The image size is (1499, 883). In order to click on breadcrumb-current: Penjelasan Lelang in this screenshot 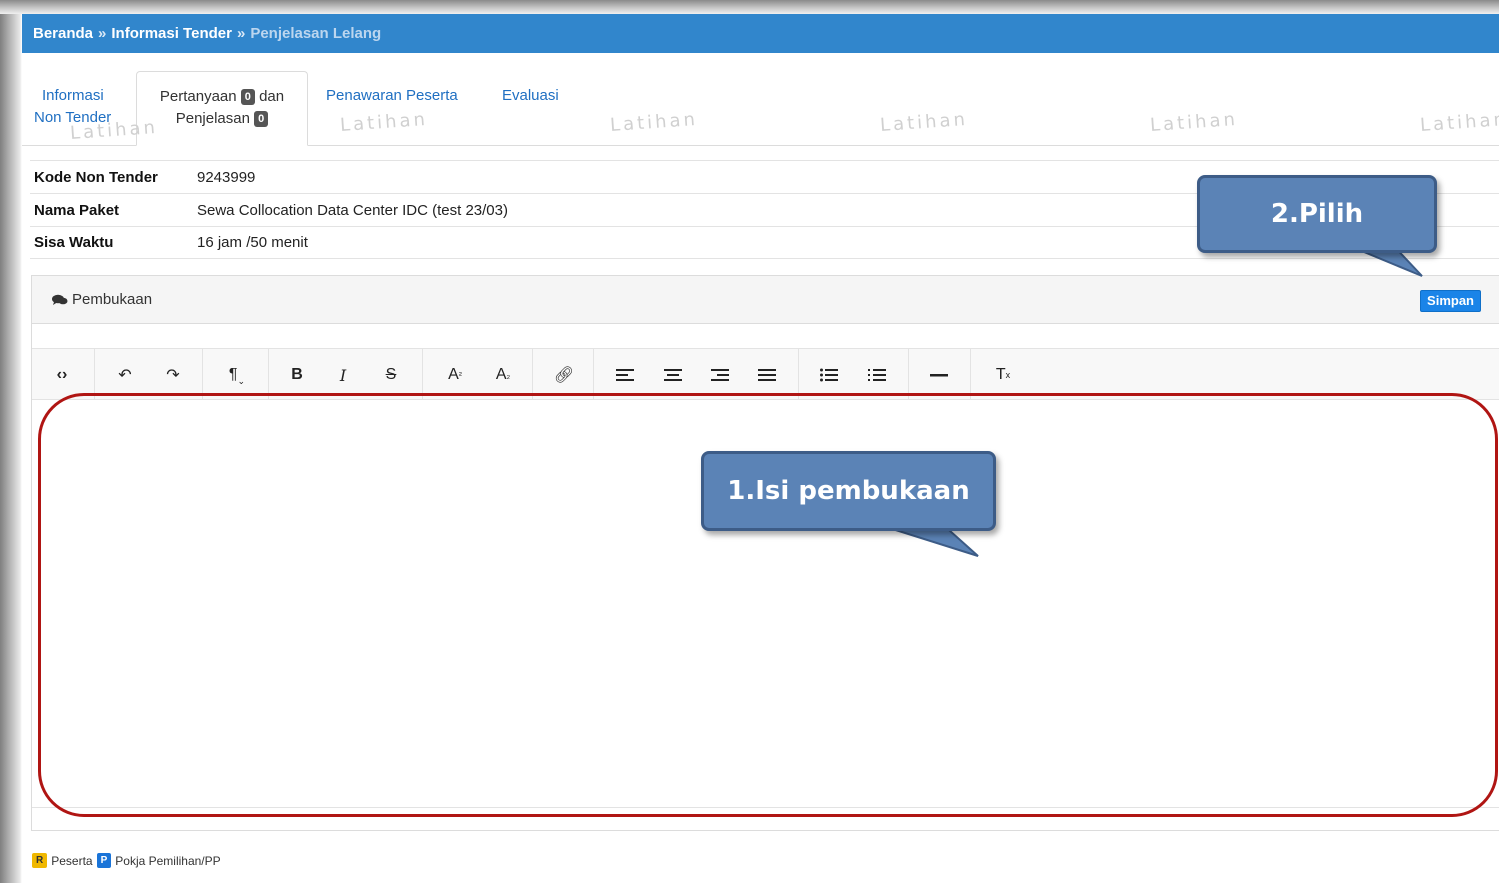, I will do `click(316, 33)`.